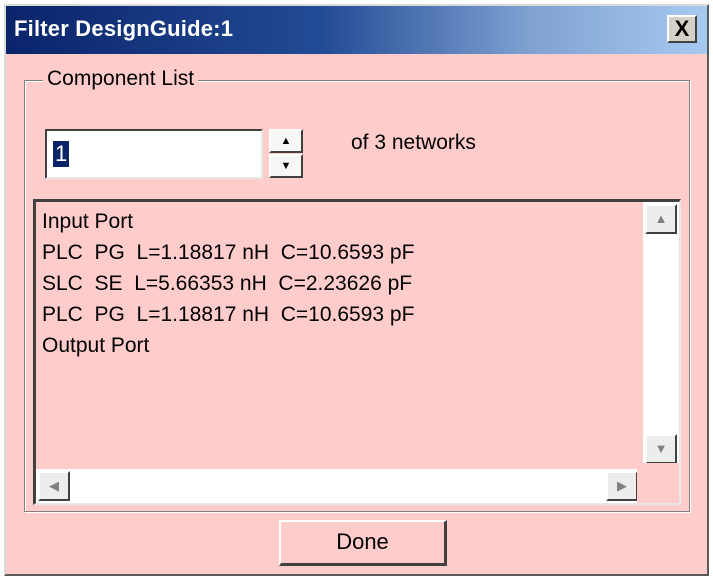 The width and height of the screenshot is (713, 580). I want to click on scroll-right-icon: ▶, so click(622, 485).